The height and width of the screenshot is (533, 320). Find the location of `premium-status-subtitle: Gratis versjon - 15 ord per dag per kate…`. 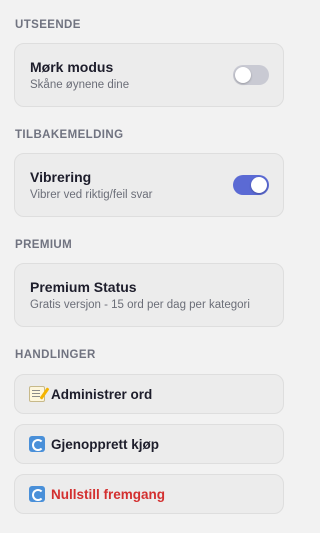

premium-status-subtitle: Gratis versjon - 15 ord per dag per kate… is located at coordinates (140, 305).